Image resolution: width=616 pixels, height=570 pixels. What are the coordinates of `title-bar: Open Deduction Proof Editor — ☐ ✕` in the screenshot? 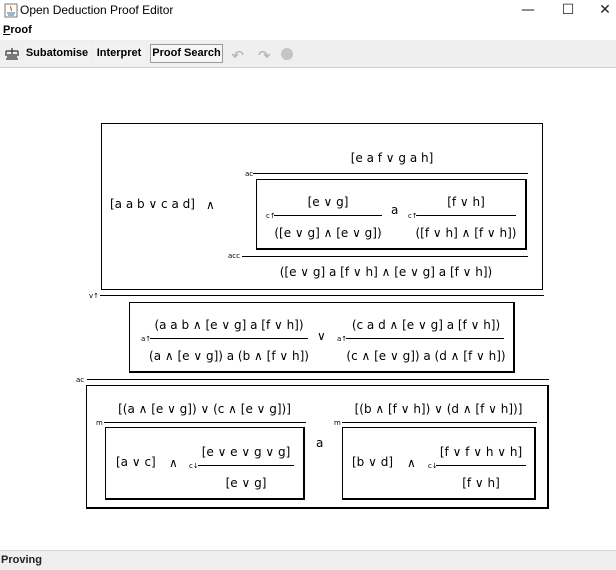 It's located at (308, 11).